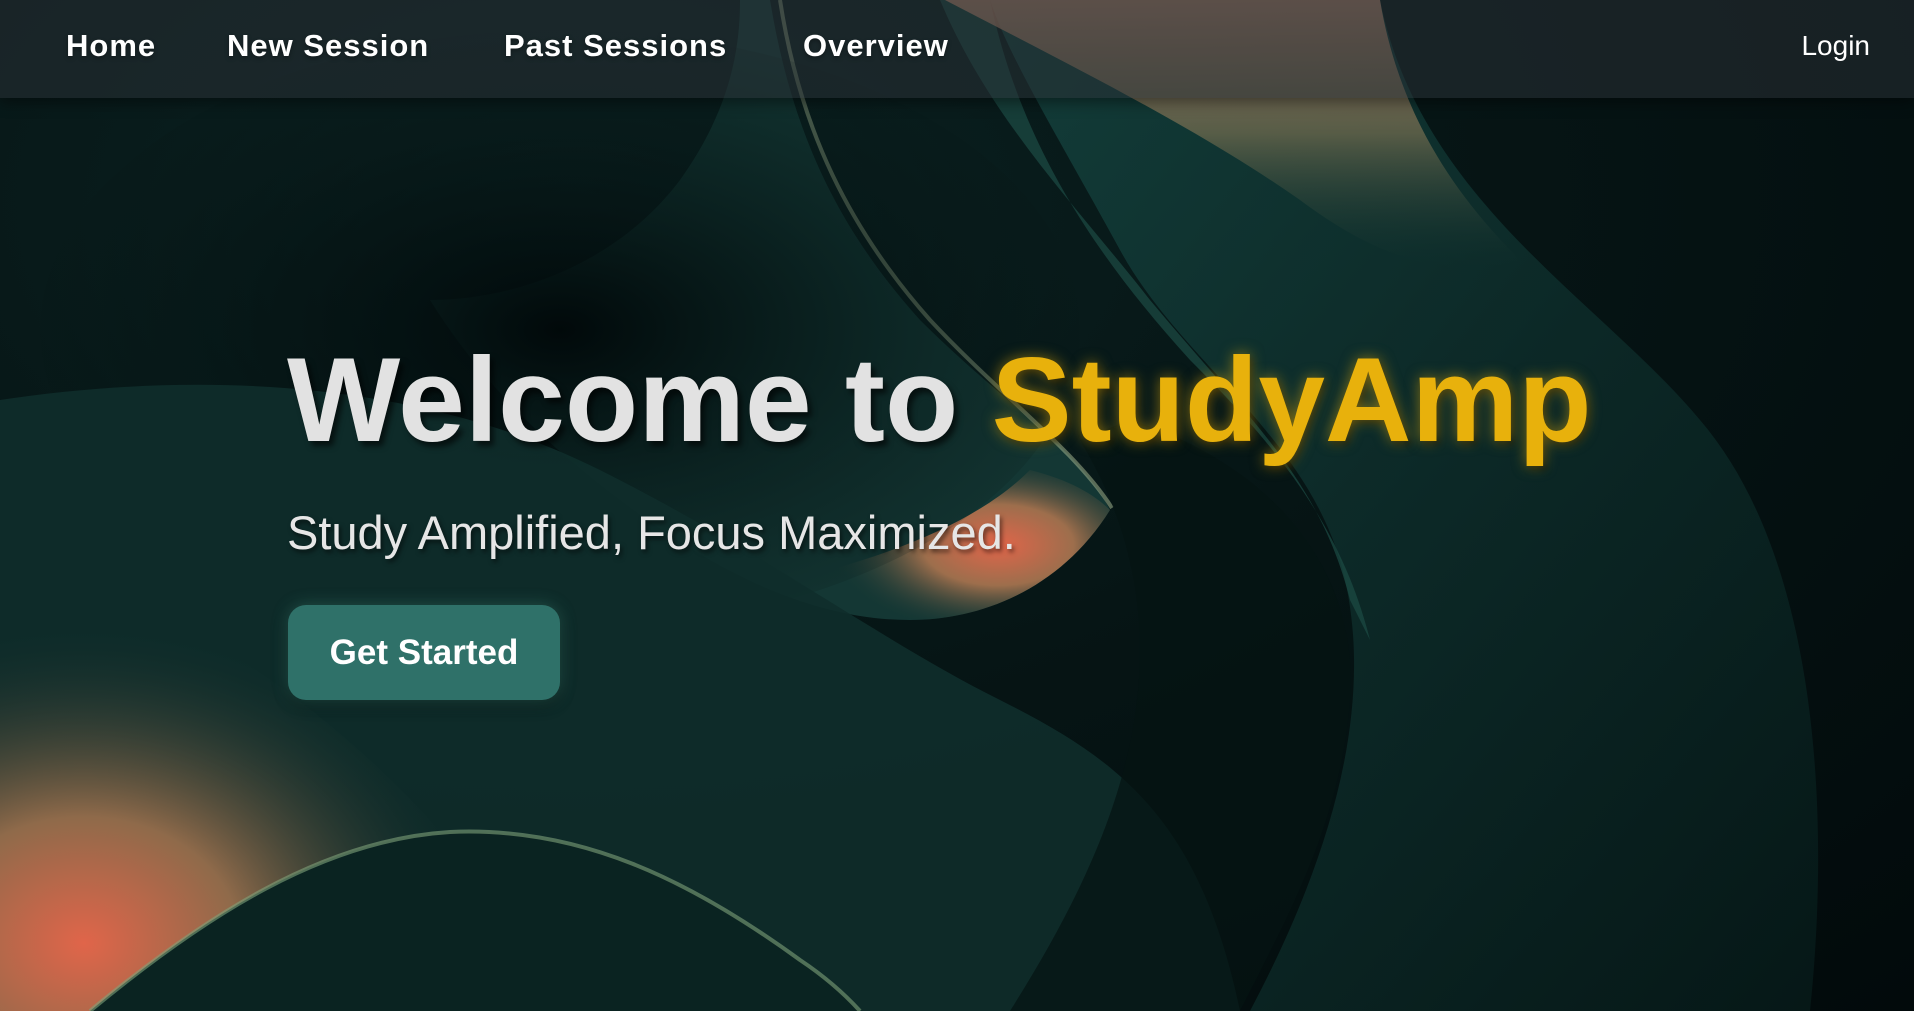  Describe the element at coordinates (615, 46) in the screenshot. I see `nav-past-sessions-link: Past Sessions` at that location.